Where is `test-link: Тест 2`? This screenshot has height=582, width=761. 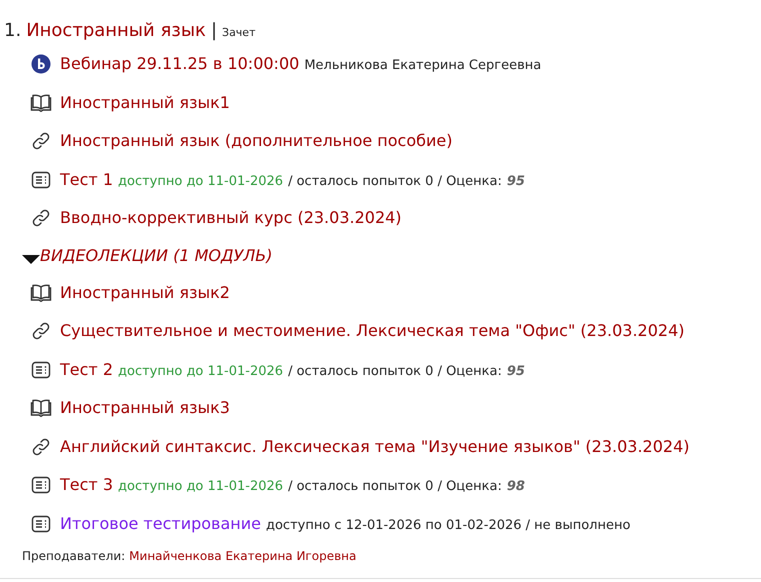
test-link: Тест 2 is located at coordinates (86, 370).